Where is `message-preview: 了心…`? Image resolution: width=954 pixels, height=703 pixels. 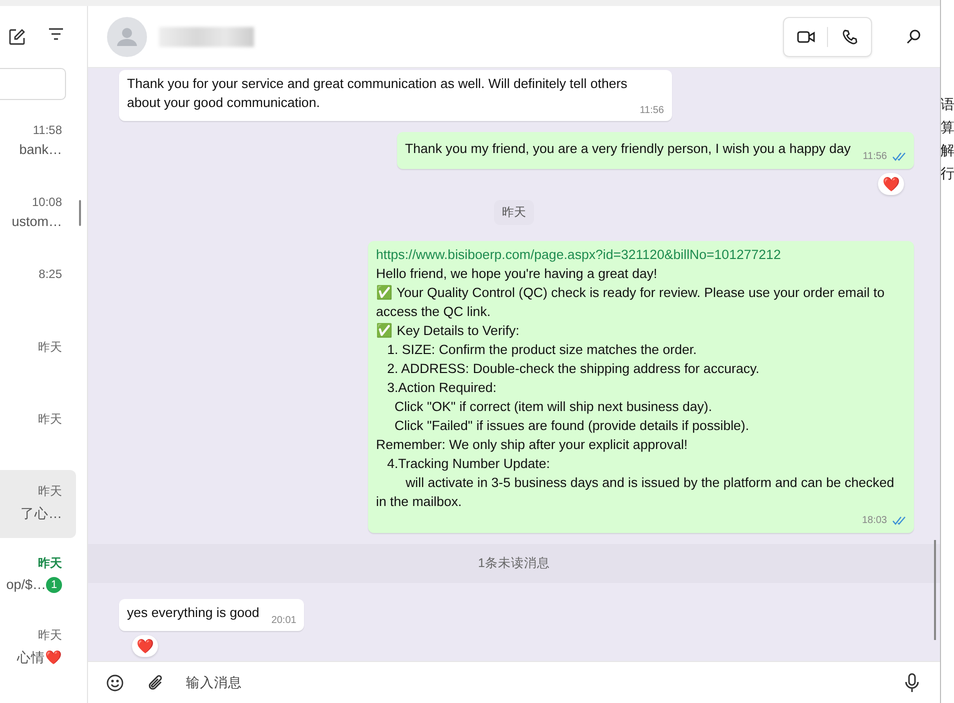 message-preview: 了心… is located at coordinates (41, 514).